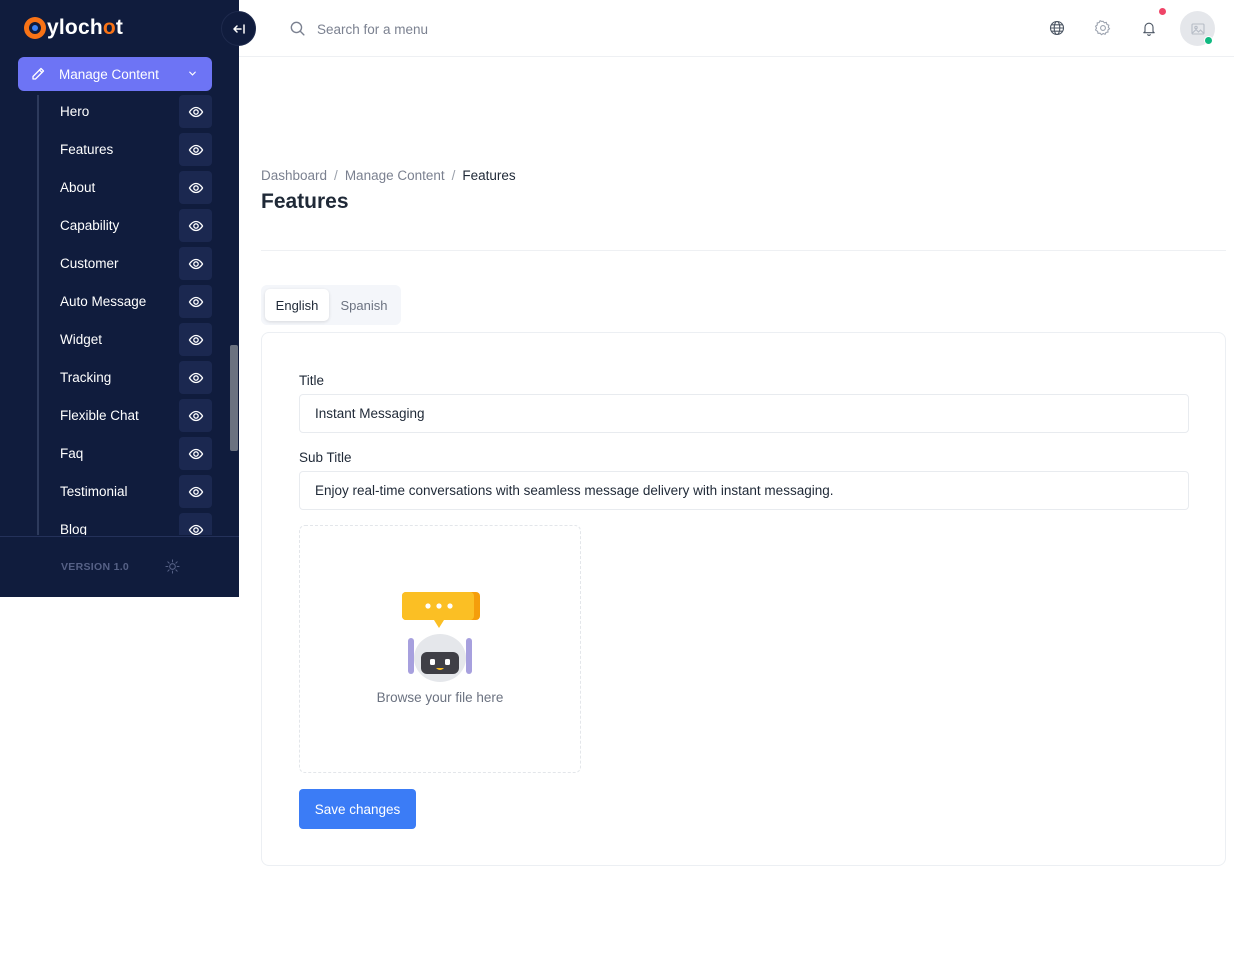  I want to click on tab-spanish: Spanish, so click(364, 305).